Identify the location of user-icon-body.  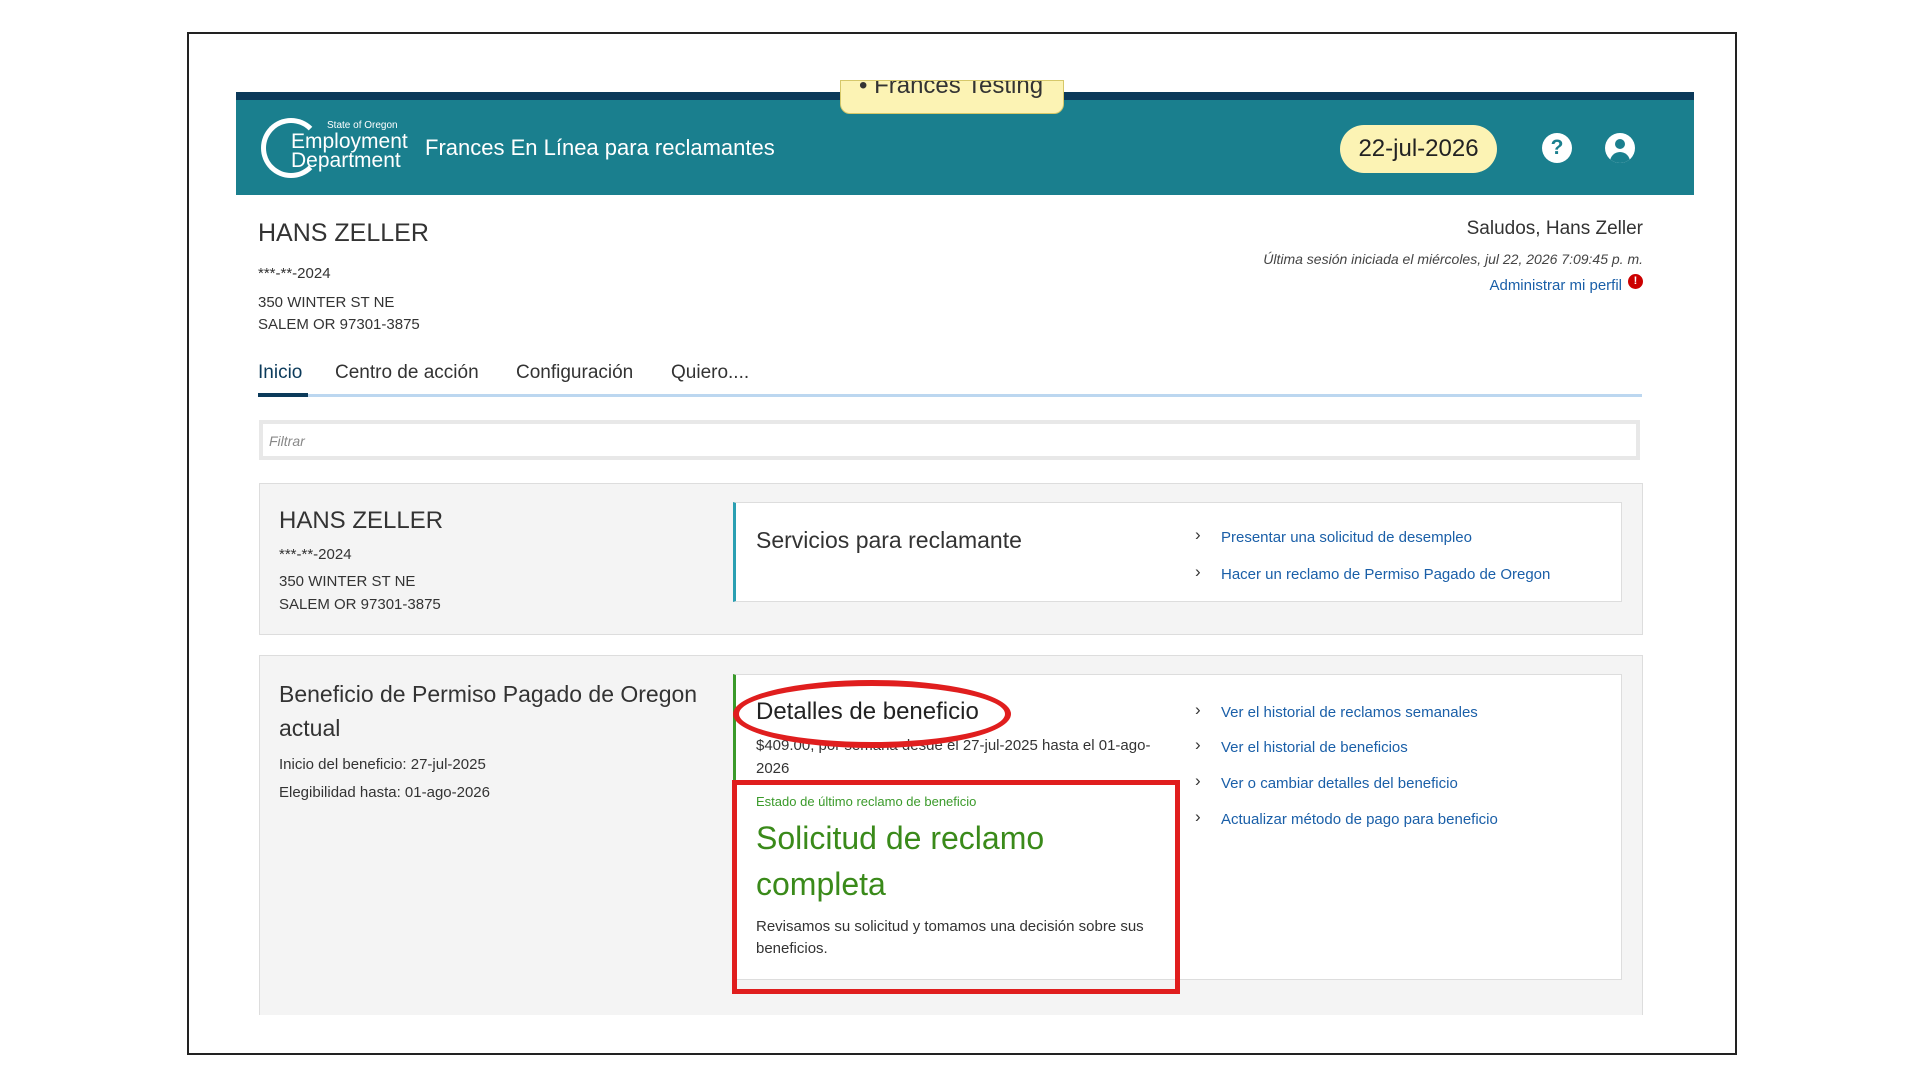
(1620, 157).